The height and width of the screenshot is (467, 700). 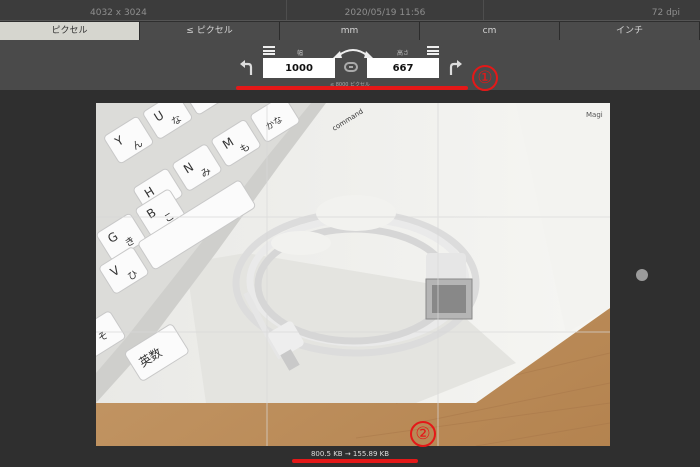 What do you see at coordinates (118, 13) in the screenshot?
I see `image-dimensions: 4032 x 3024` at bounding box center [118, 13].